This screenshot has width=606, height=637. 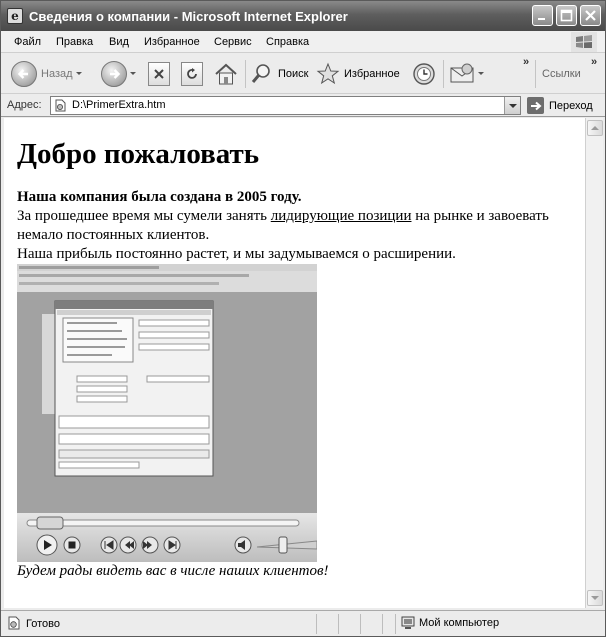 What do you see at coordinates (172, 536) in the screenshot?
I see `media-player-bar-image` at bounding box center [172, 536].